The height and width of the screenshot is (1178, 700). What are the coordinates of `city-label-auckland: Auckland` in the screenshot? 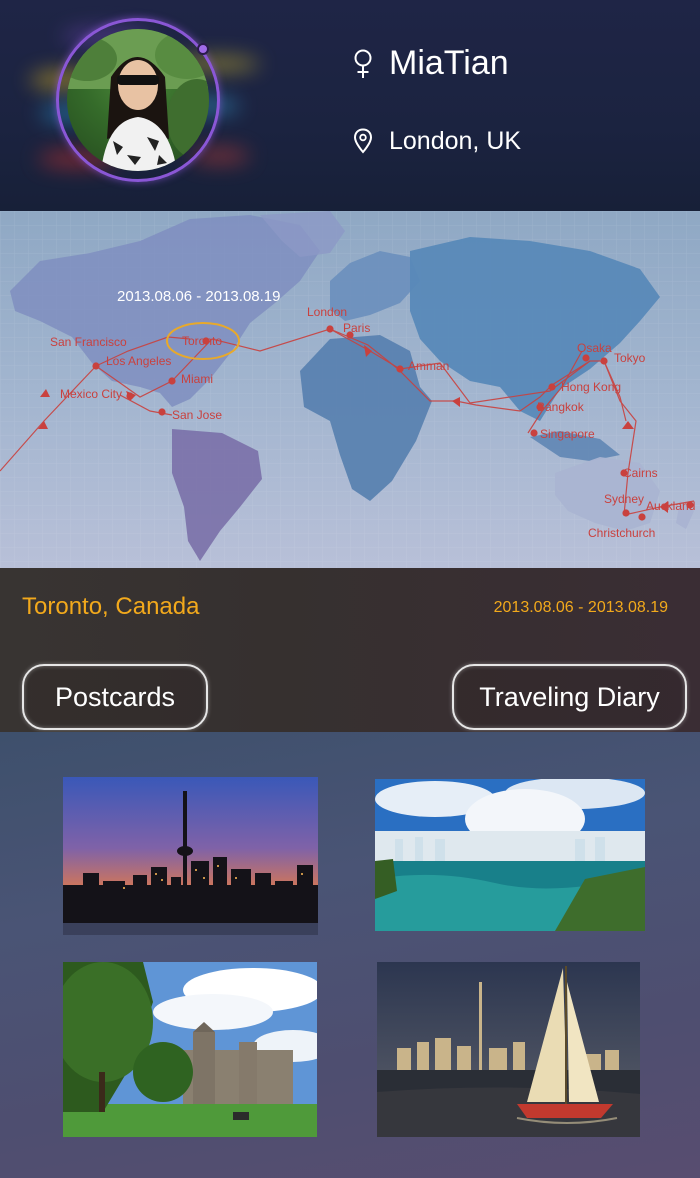 It's located at (670, 506).